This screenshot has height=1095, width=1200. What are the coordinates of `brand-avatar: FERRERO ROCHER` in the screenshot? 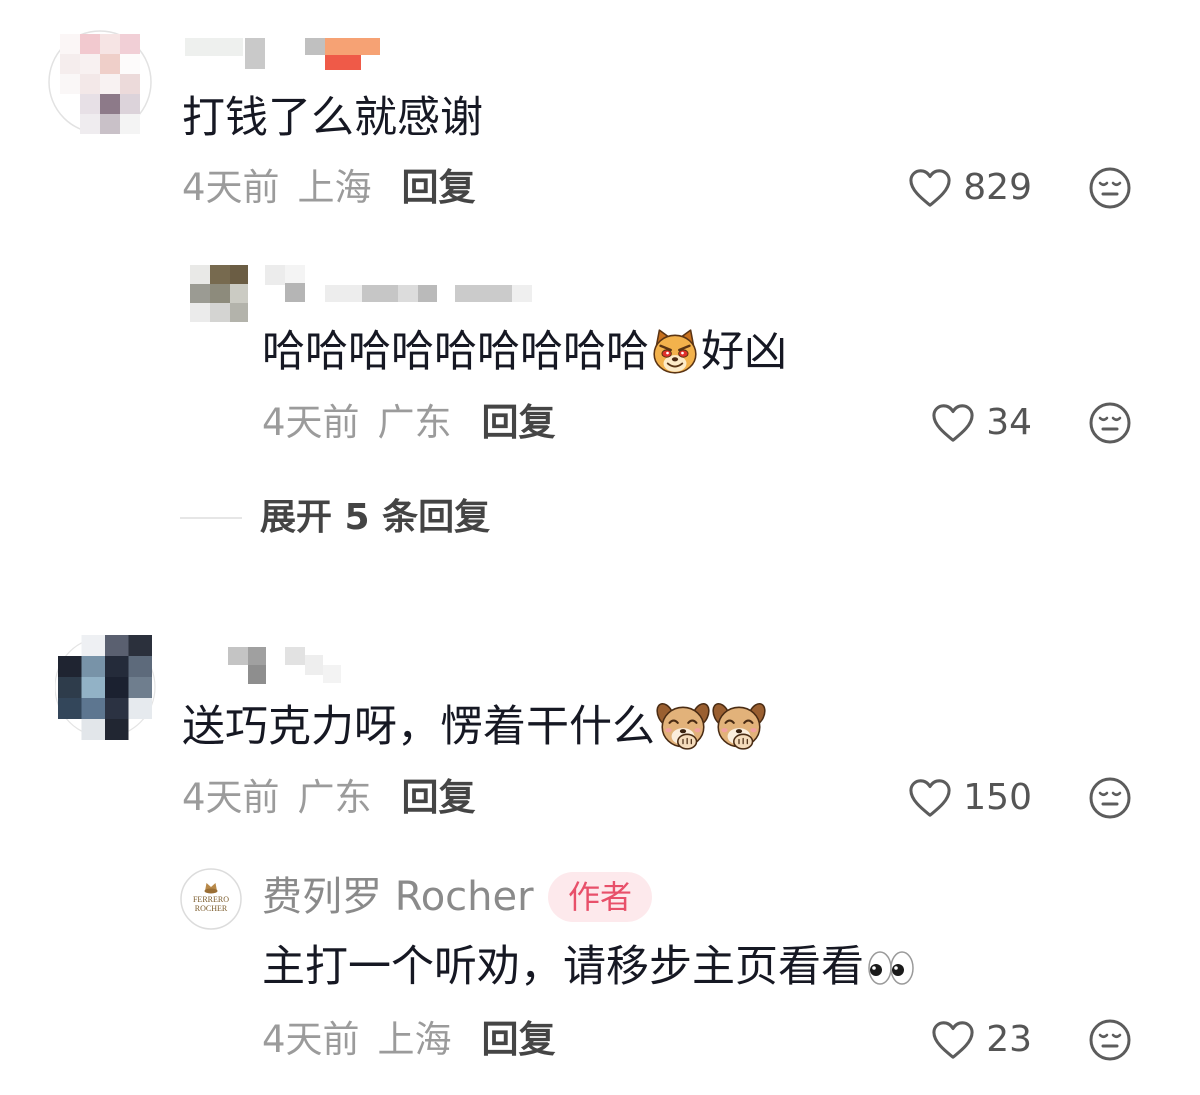 It's located at (211, 899).